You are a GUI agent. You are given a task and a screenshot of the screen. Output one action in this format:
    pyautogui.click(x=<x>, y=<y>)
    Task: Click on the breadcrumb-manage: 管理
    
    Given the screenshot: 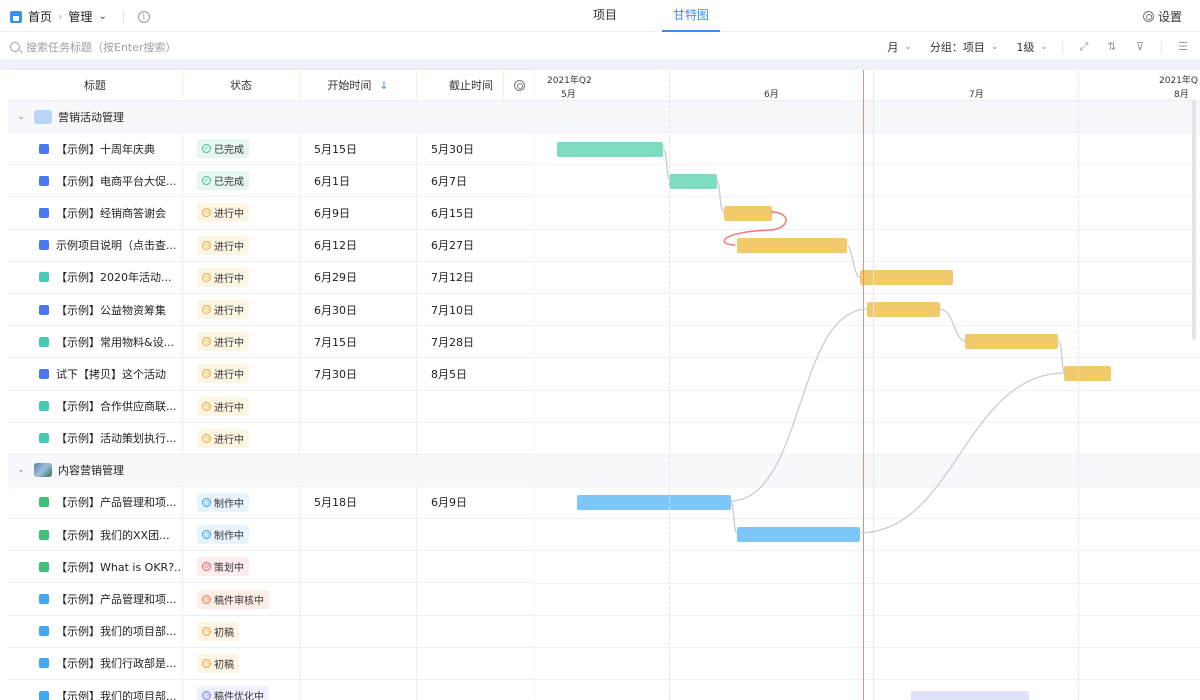 What is the action you would take?
    pyautogui.click(x=80, y=16)
    